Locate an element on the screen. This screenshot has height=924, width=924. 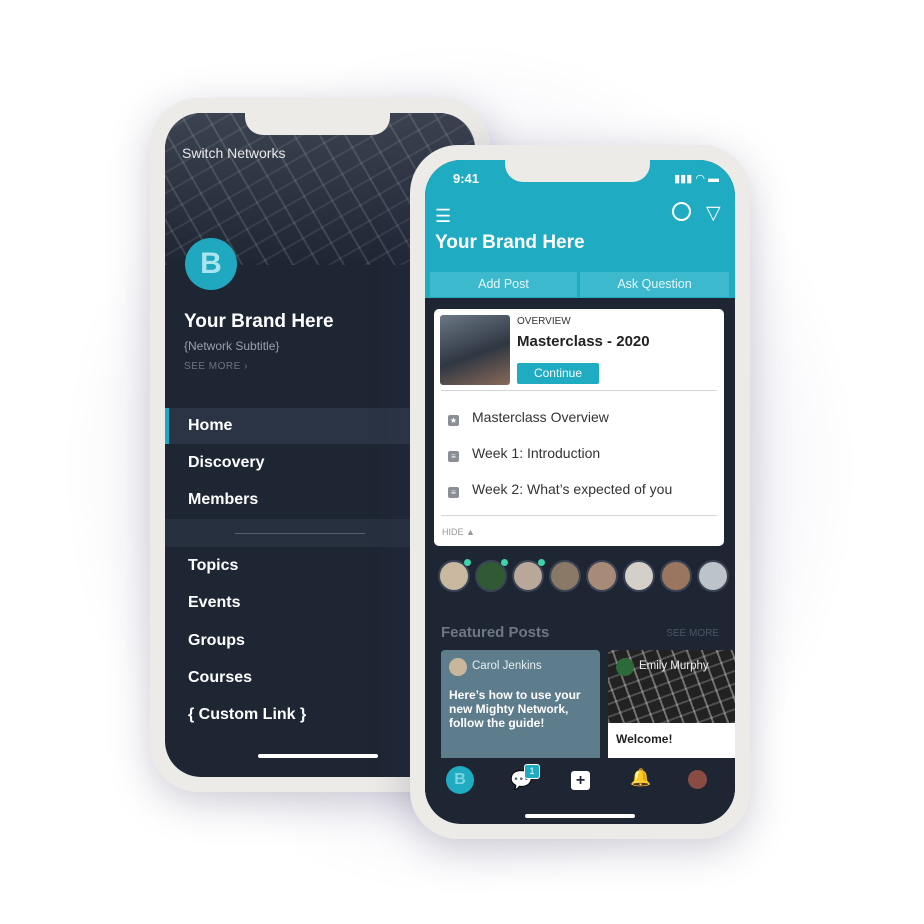
search-icon is located at coordinates (681, 211).